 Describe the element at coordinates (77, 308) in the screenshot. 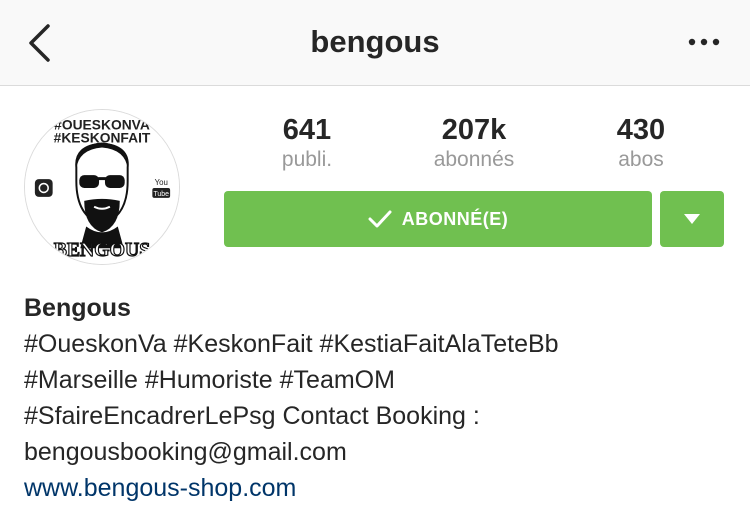

I see `profile-display-name: Bengous` at that location.